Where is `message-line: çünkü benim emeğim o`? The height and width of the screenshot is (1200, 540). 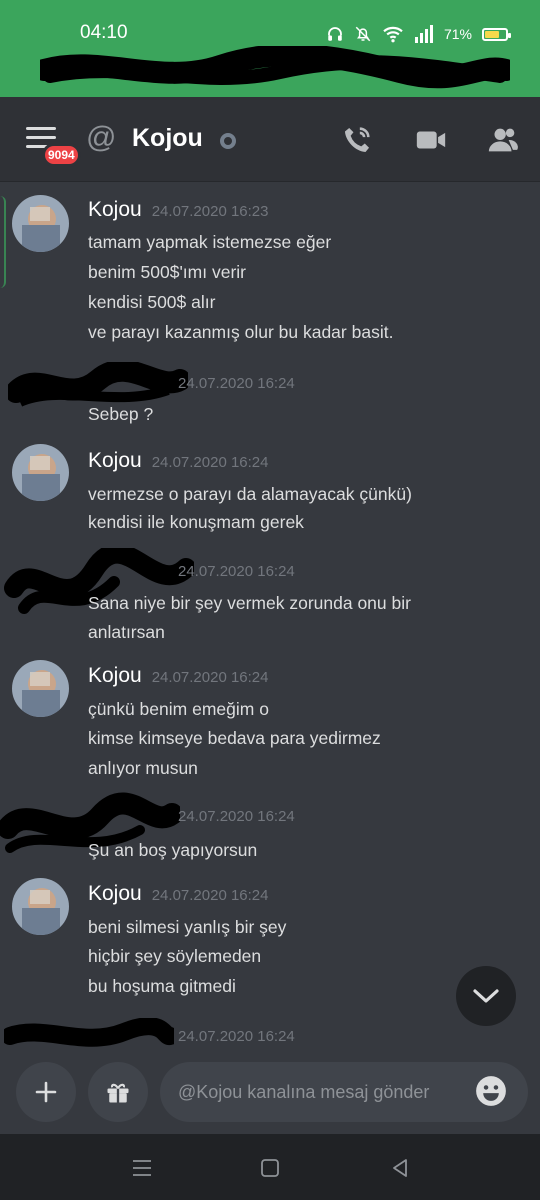
message-line: çünkü benim emeğim o is located at coordinates (178, 709).